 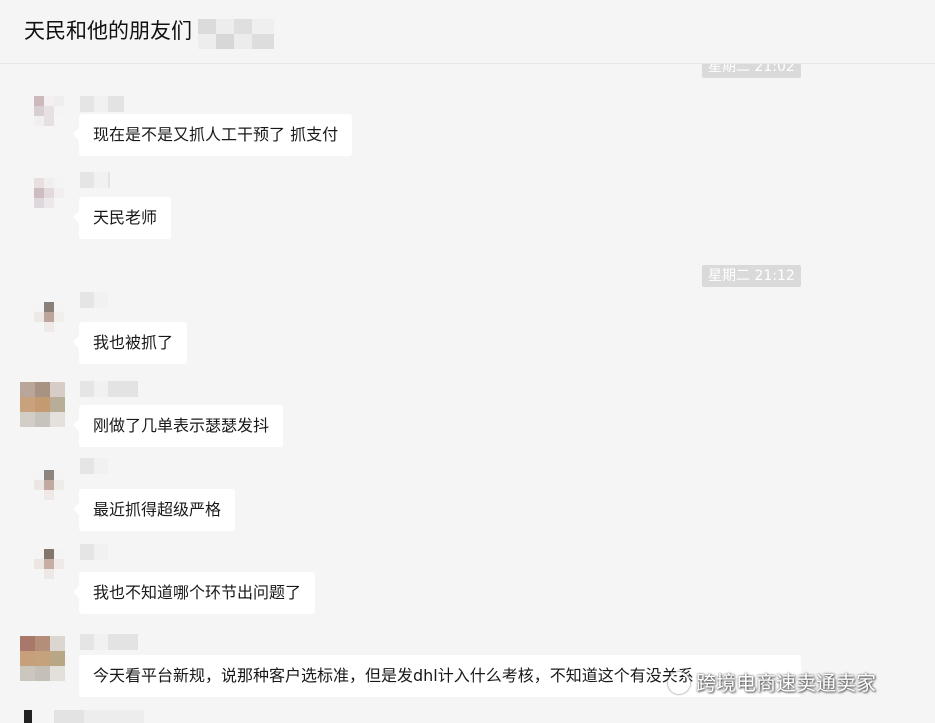 What do you see at coordinates (178, 426) in the screenshot?
I see `message-bubble: 刚做了几单表示瑟瑟发抖` at bounding box center [178, 426].